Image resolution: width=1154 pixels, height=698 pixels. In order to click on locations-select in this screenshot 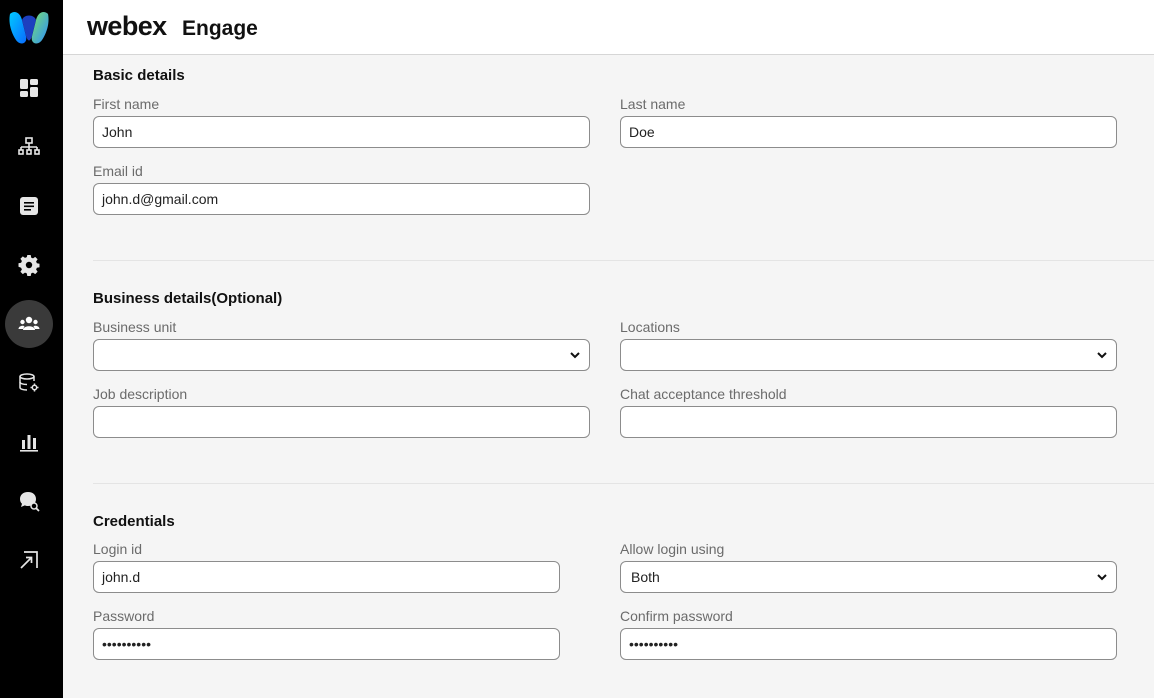, I will do `click(868, 355)`.